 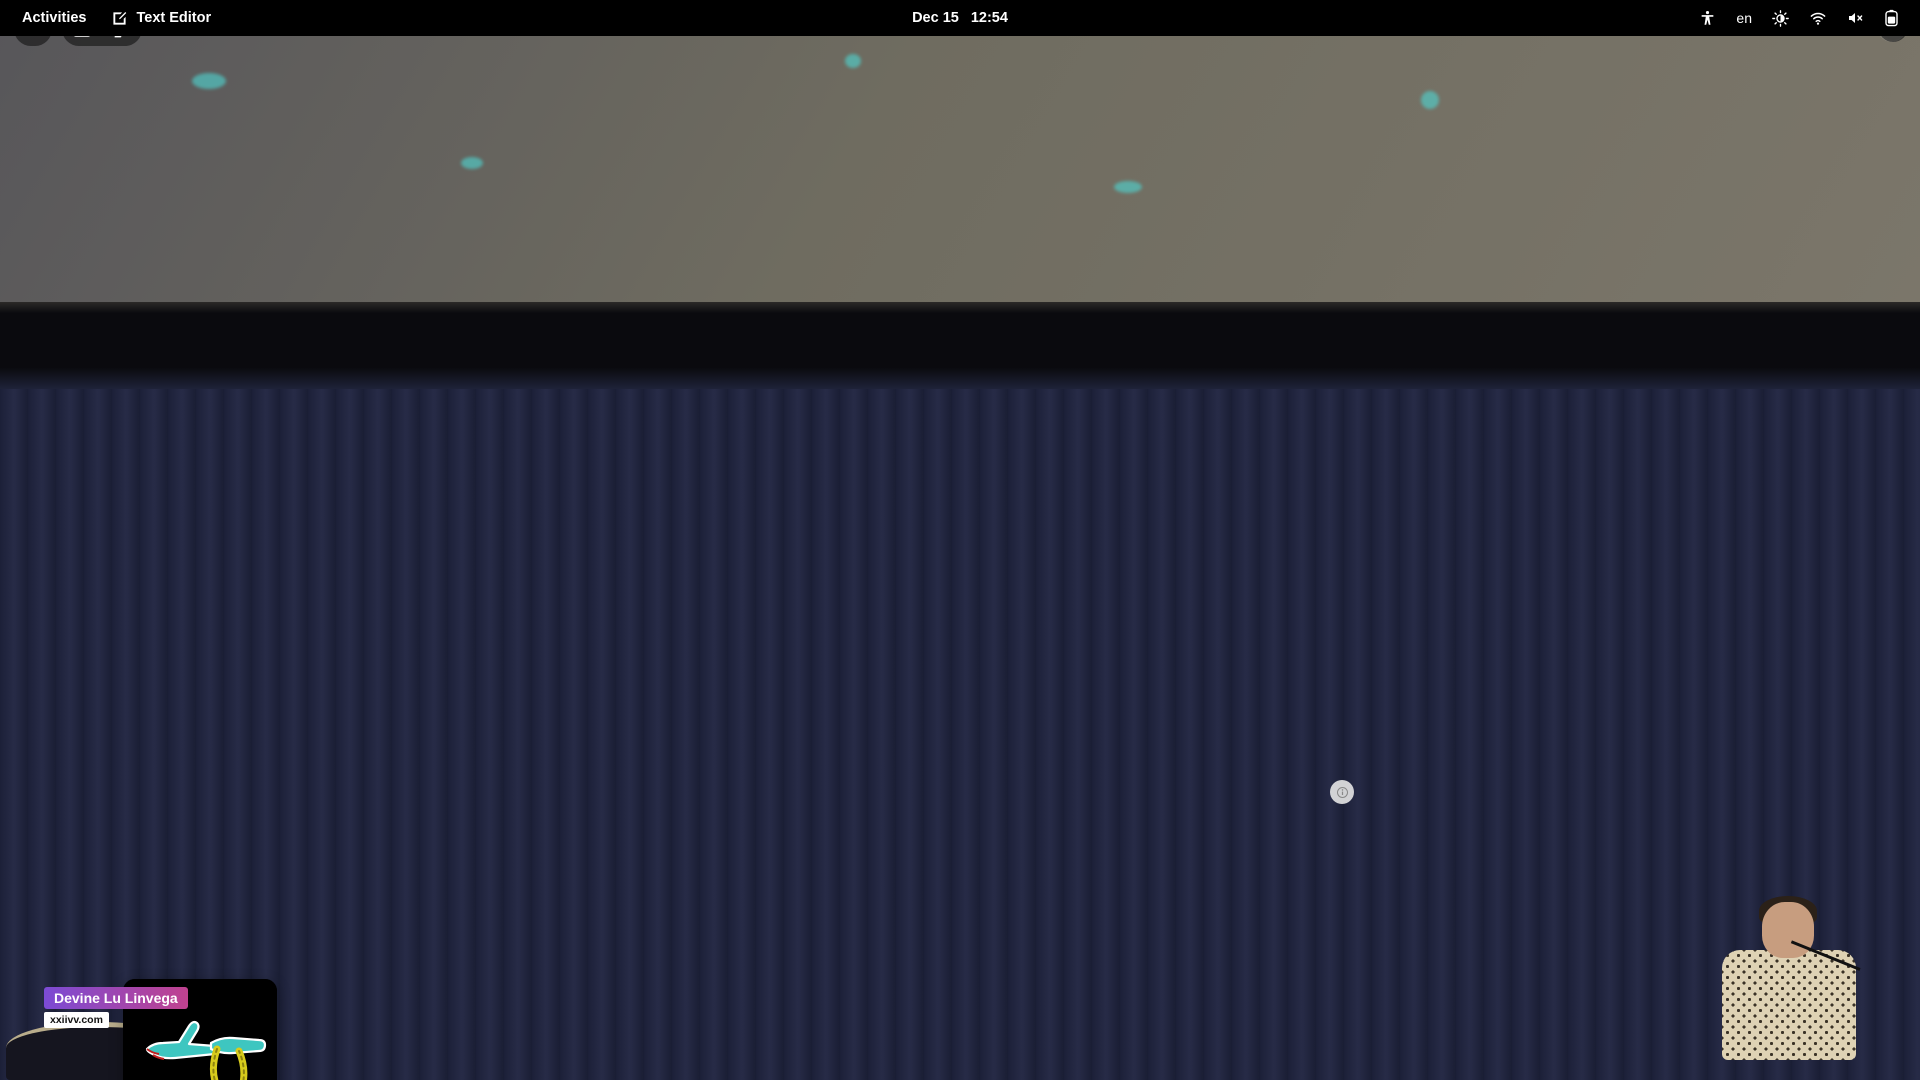 I want to click on text-editor-icon, so click(x=119, y=18).